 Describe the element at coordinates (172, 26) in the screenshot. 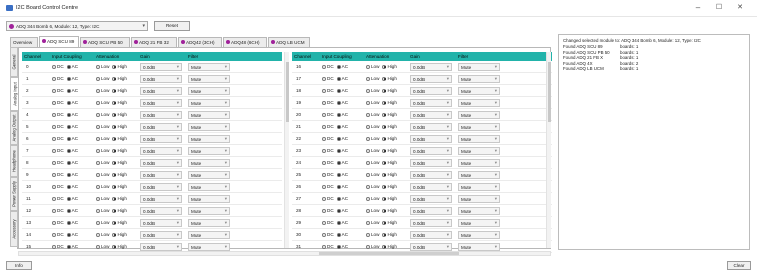

I see `reset-button: Reset` at that location.